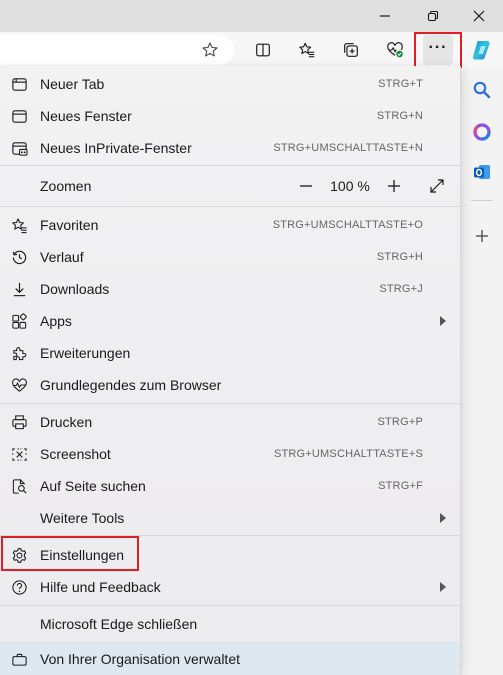  Describe the element at coordinates (347, 225) in the screenshot. I see `favorites-shortcut: STRG+UMSCHALTTASTE+O` at that location.